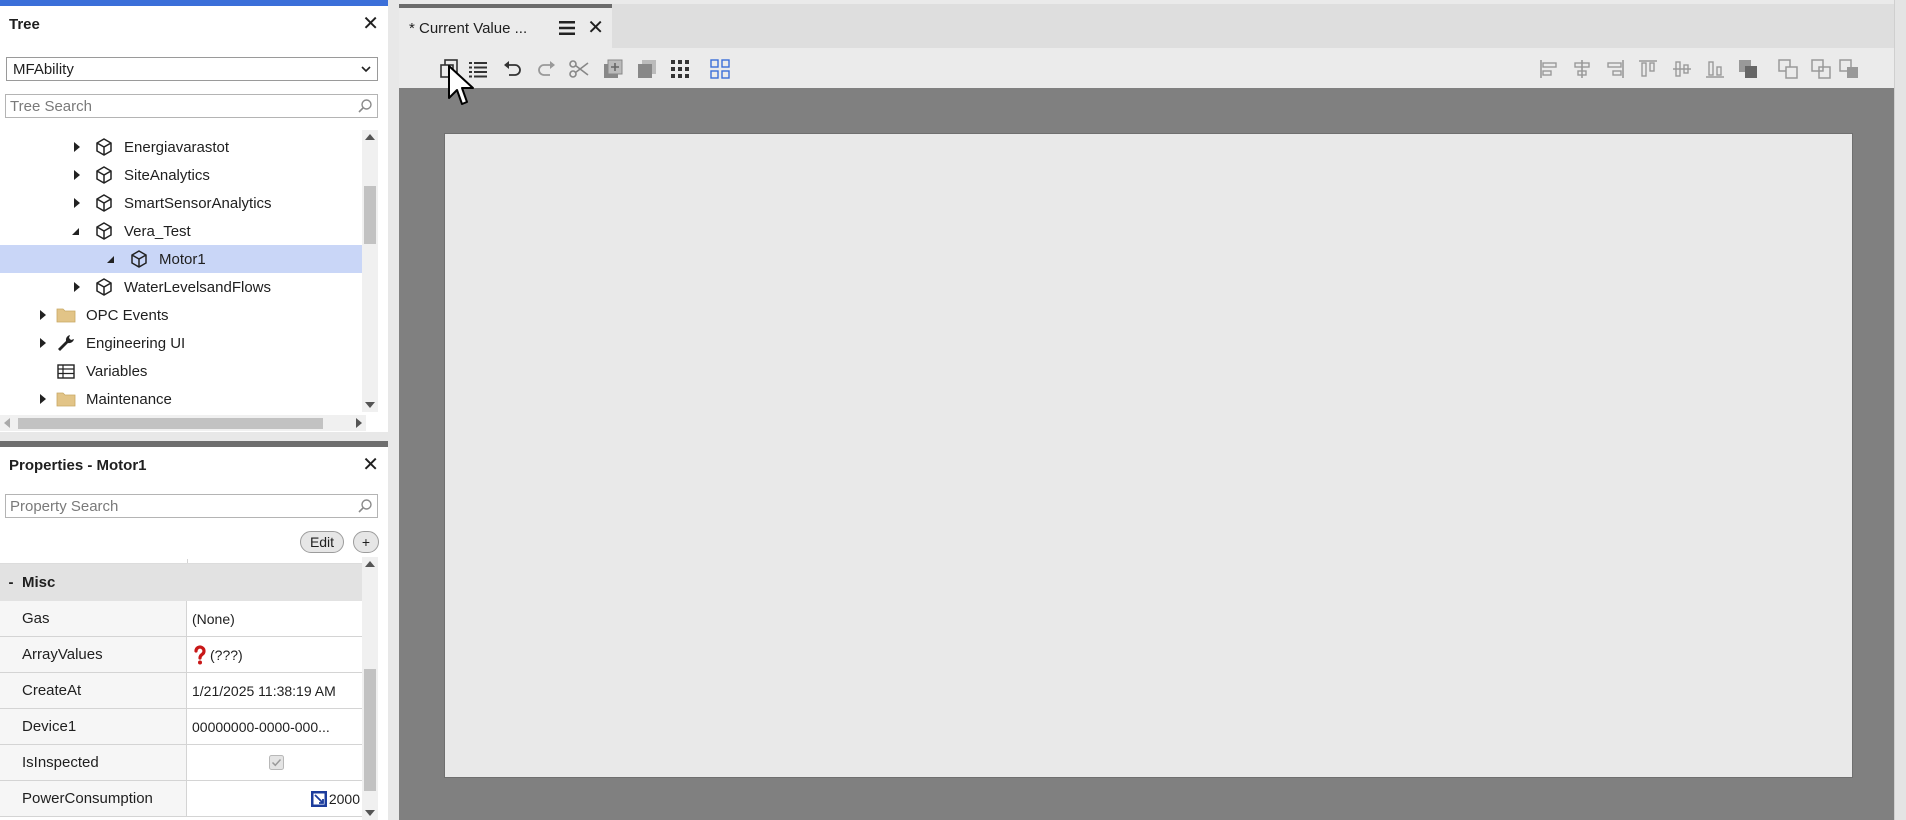 The width and height of the screenshot is (1906, 820). Describe the element at coordinates (1648, 69) in the screenshot. I see `align-top-icon` at that location.